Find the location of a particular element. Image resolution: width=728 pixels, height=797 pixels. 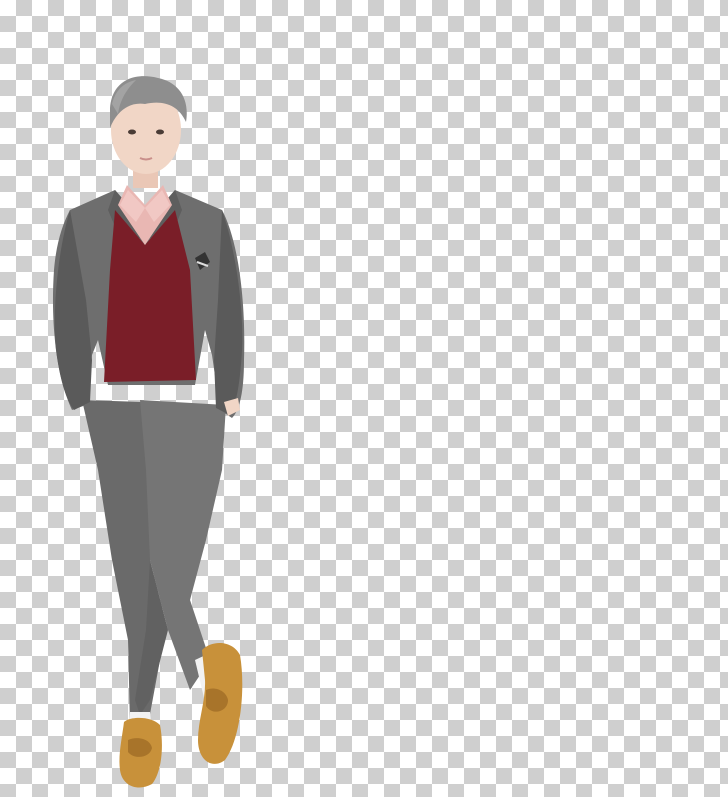

head is located at coordinates (148, 125).